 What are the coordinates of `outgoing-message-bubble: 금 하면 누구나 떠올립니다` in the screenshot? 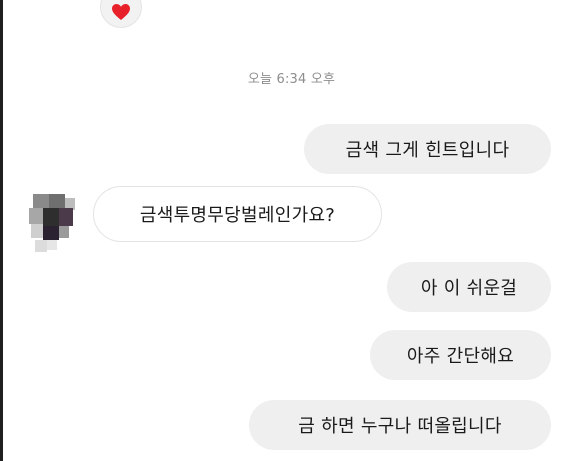 It's located at (400, 425).